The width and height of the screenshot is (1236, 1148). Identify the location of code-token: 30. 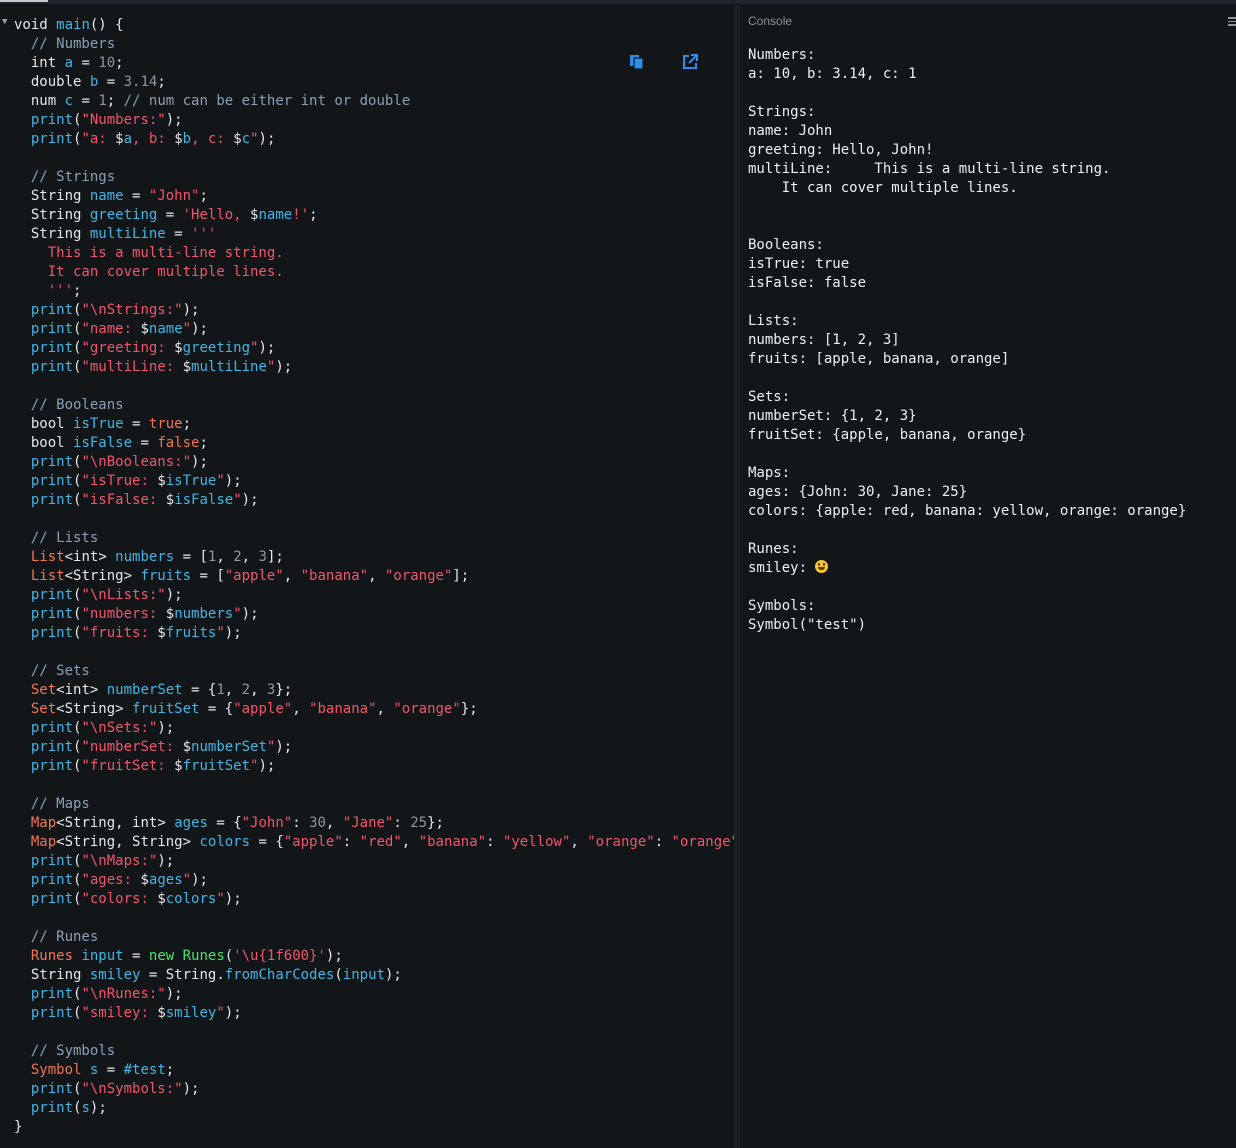
(317, 823).